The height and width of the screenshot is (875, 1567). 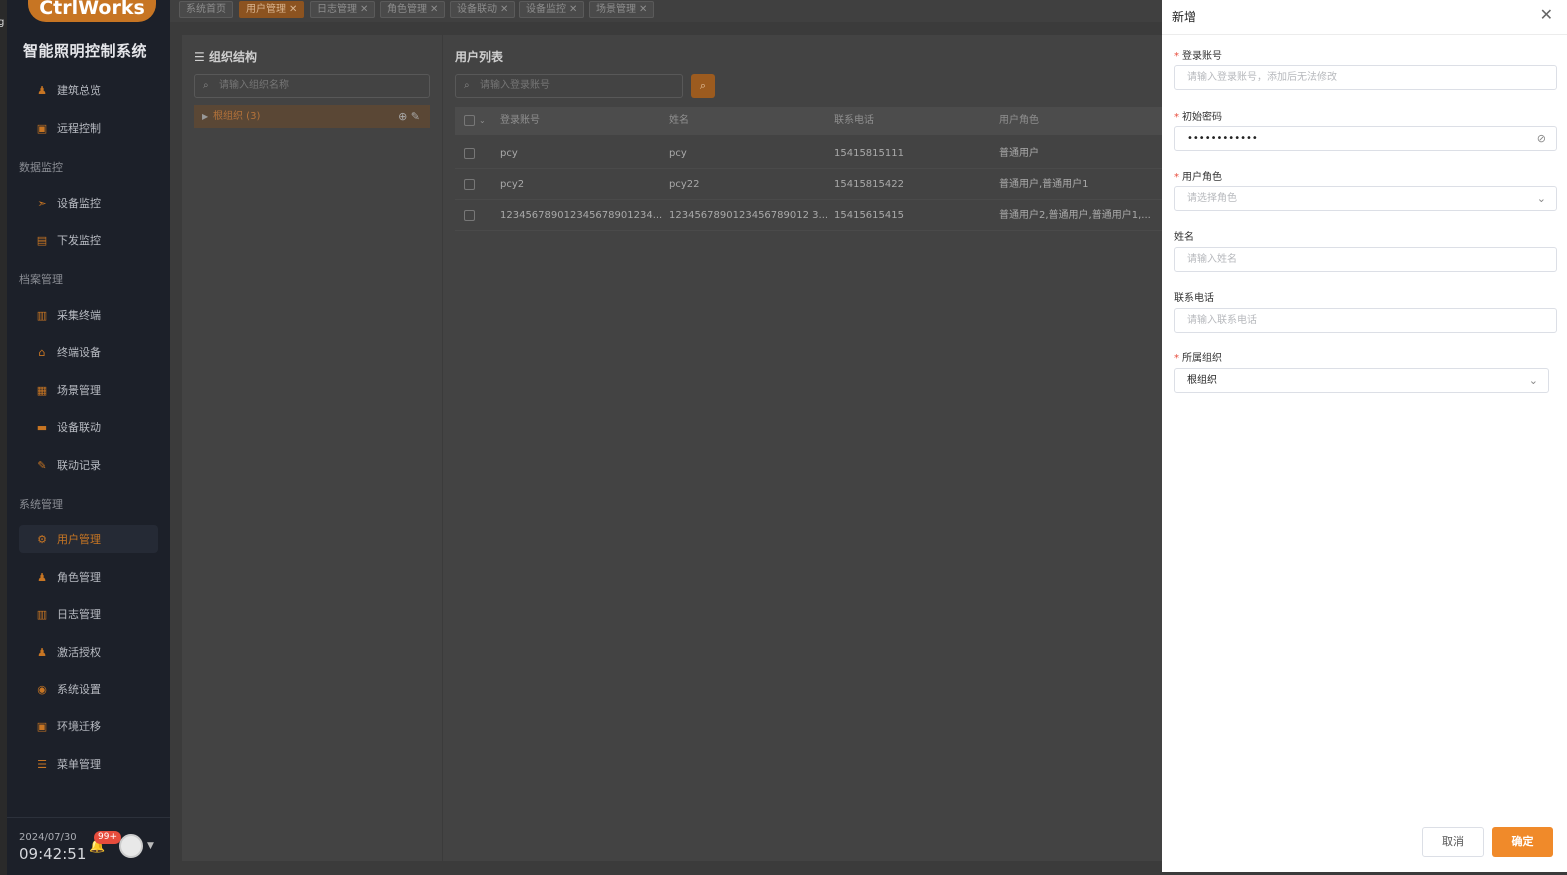 I want to click on cell-account: pcy2, so click(x=512, y=184).